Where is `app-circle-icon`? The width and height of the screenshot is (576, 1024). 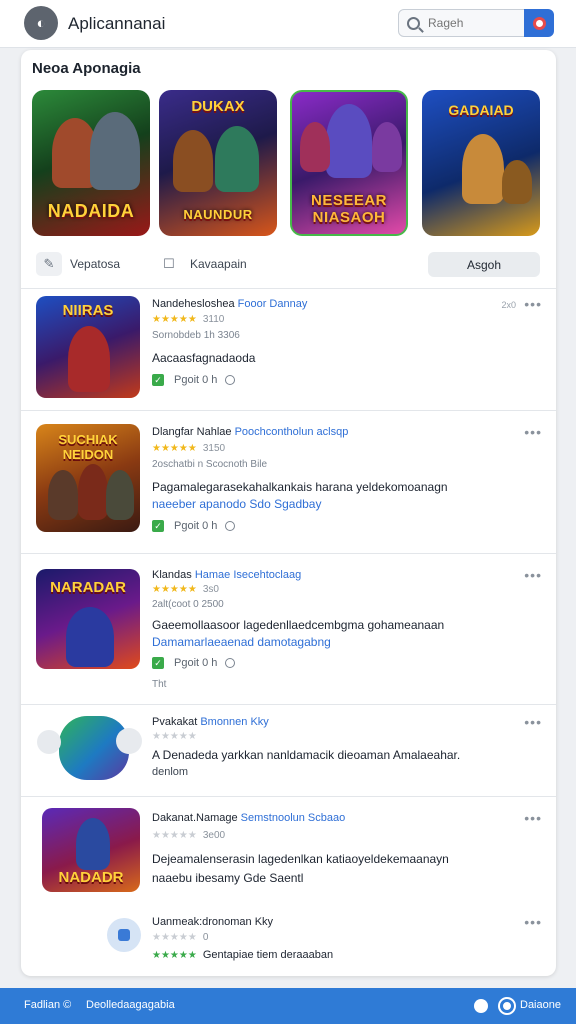 app-circle-icon is located at coordinates (124, 935).